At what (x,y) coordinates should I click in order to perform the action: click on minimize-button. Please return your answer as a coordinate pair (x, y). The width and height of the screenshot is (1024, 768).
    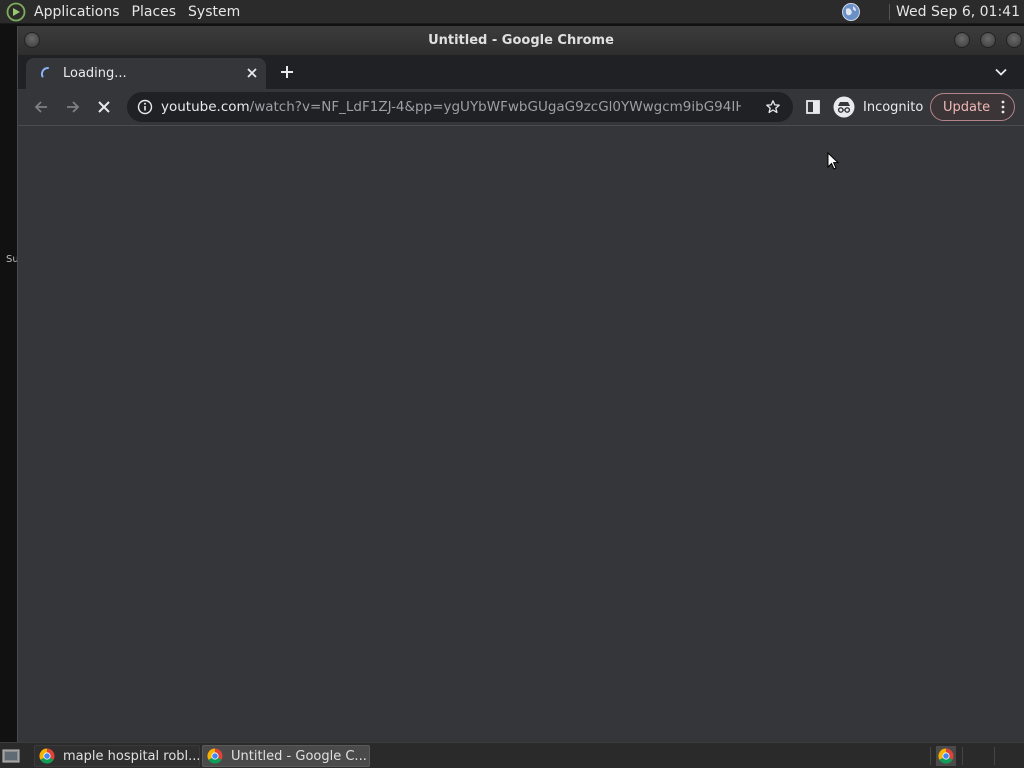
    Looking at the image, I should click on (962, 40).